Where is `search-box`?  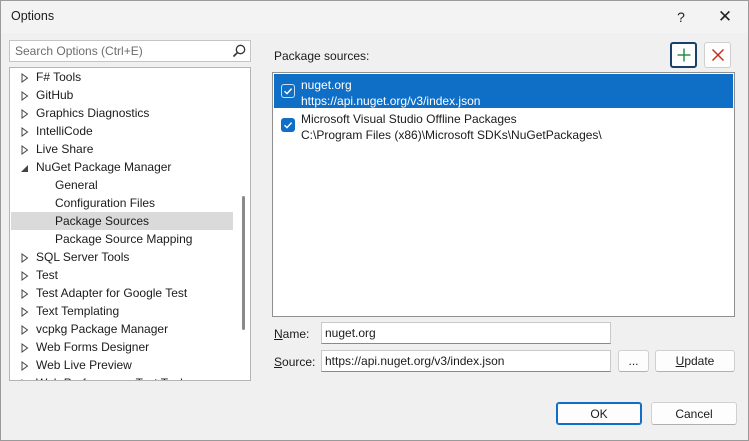
search-box is located at coordinates (130, 51).